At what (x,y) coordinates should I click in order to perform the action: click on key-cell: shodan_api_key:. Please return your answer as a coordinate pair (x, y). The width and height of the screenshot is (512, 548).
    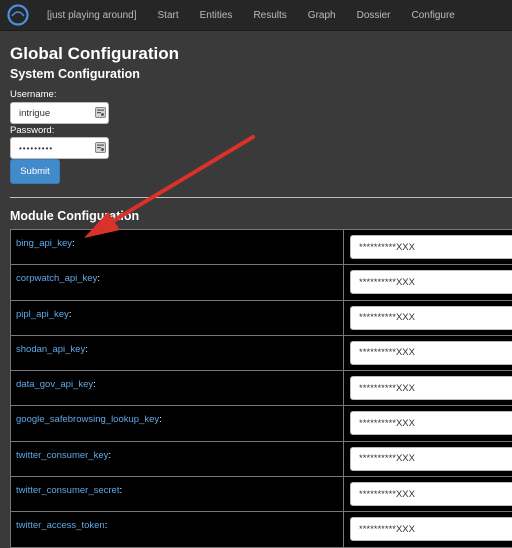
    Looking at the image, I should click on (177, 353).